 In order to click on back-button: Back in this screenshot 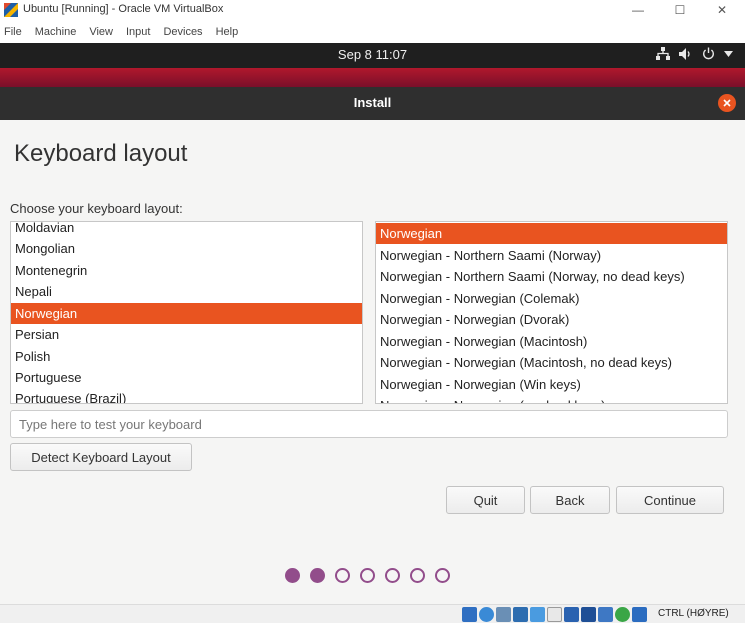, I will do `click(570, 500)`.